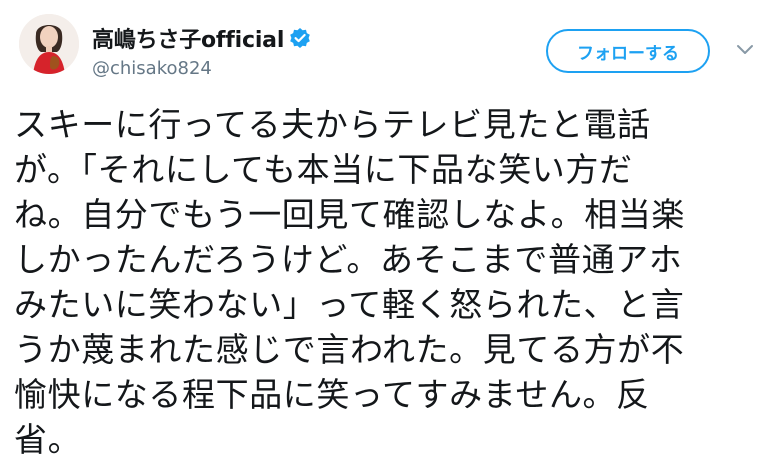  I want to click on follow-button: フォローする, so click(628, 51).